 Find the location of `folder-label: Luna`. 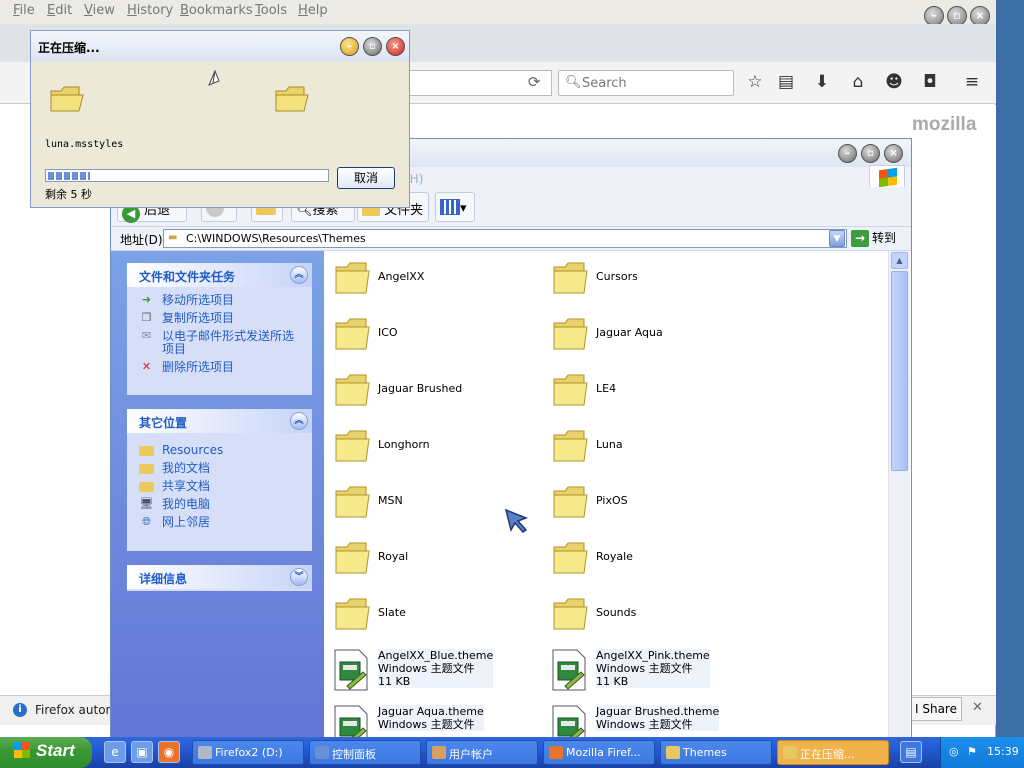

folder-label: Luna is located at coordinates (609, 444).